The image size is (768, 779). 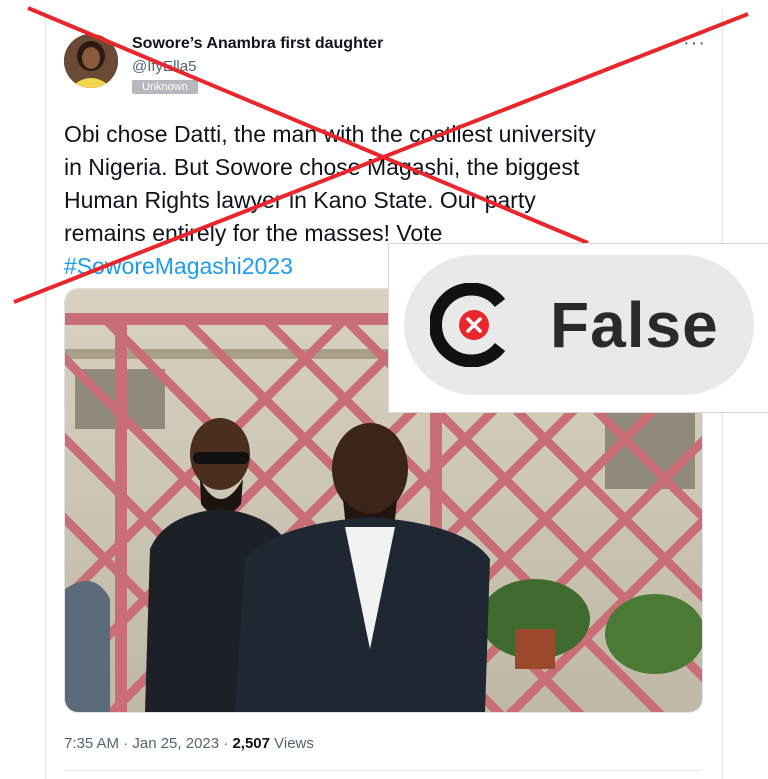 What do you see at coordinates (165, 87) in the screenshot?
I see `status-badge: Unknown` at bounding box center [165, 87].